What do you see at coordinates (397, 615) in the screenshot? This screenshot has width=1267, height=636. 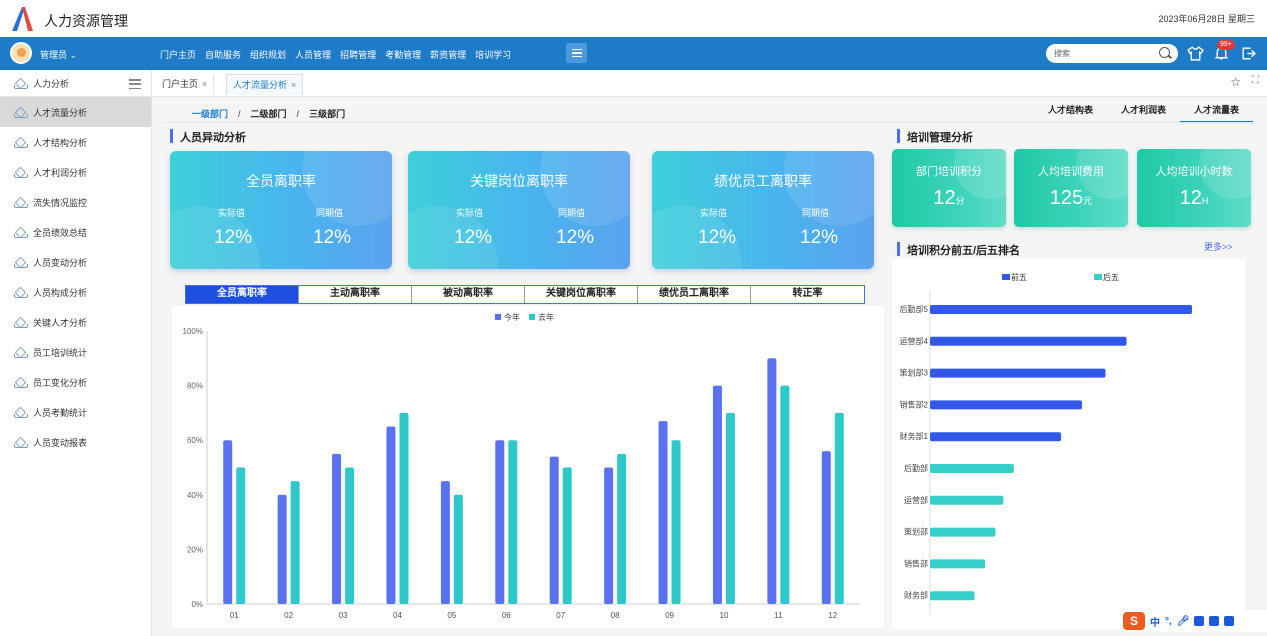 I see `x-tick-label: 04` at bounding box center [397, 615].